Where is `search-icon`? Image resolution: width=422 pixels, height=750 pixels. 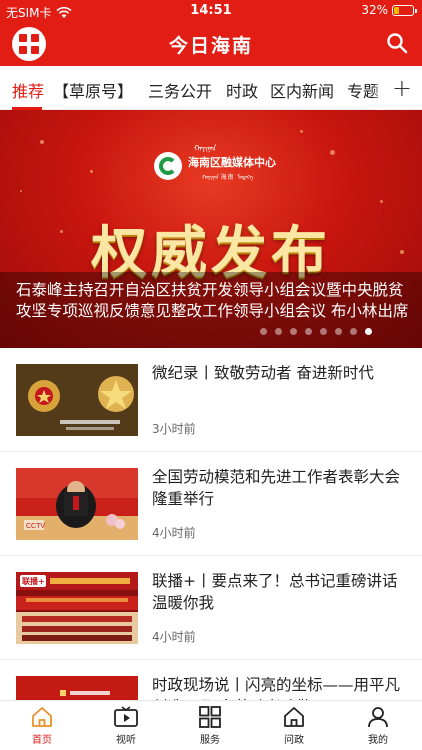
search-icon is located at coordinates (397, 43).